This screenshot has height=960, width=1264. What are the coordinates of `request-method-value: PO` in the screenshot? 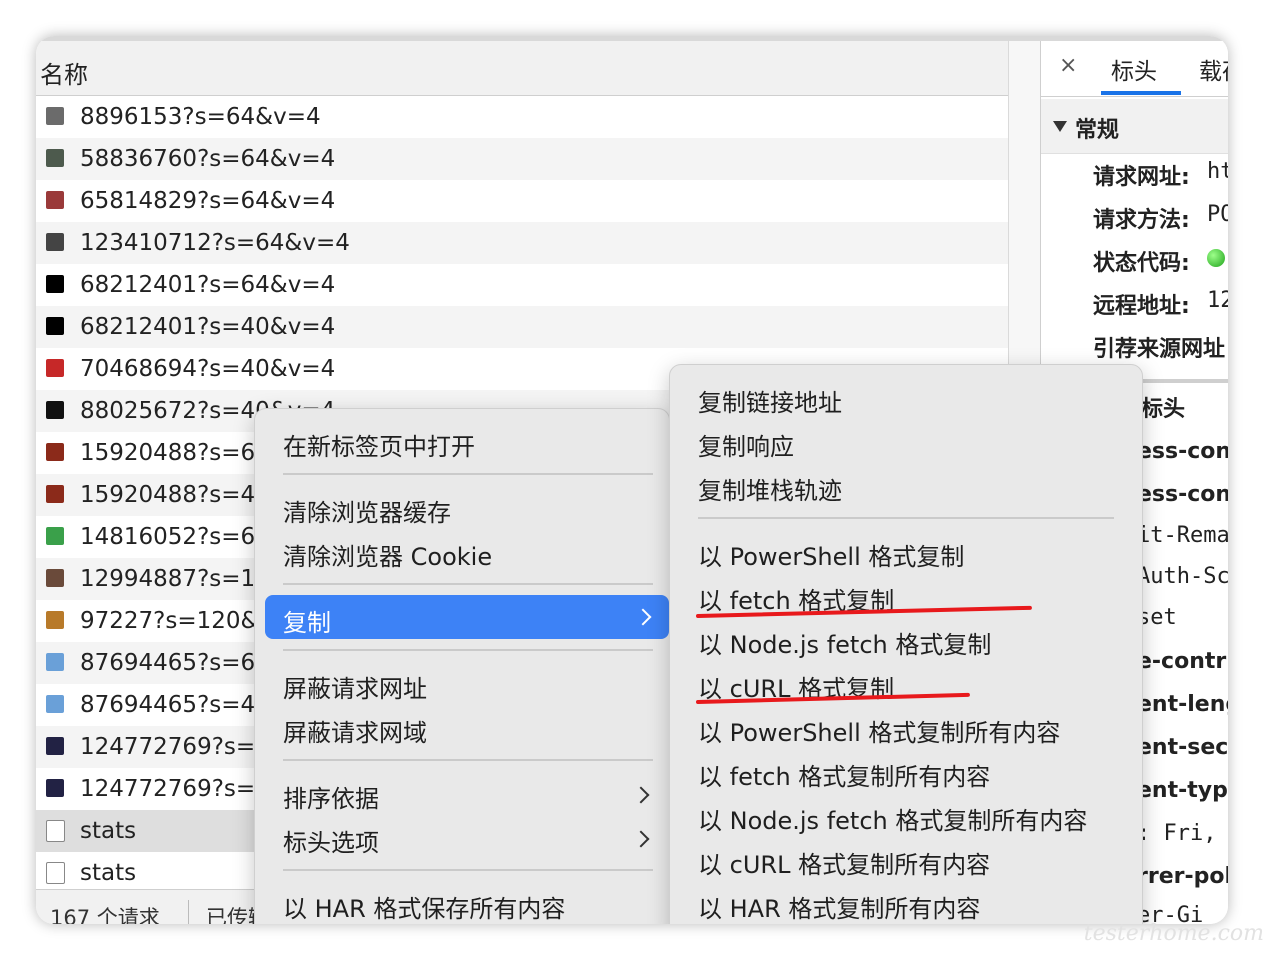 It's located at (1217, 214).